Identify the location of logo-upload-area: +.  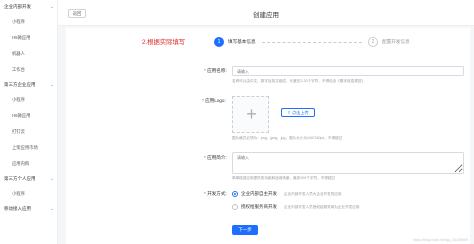
(250, 114).